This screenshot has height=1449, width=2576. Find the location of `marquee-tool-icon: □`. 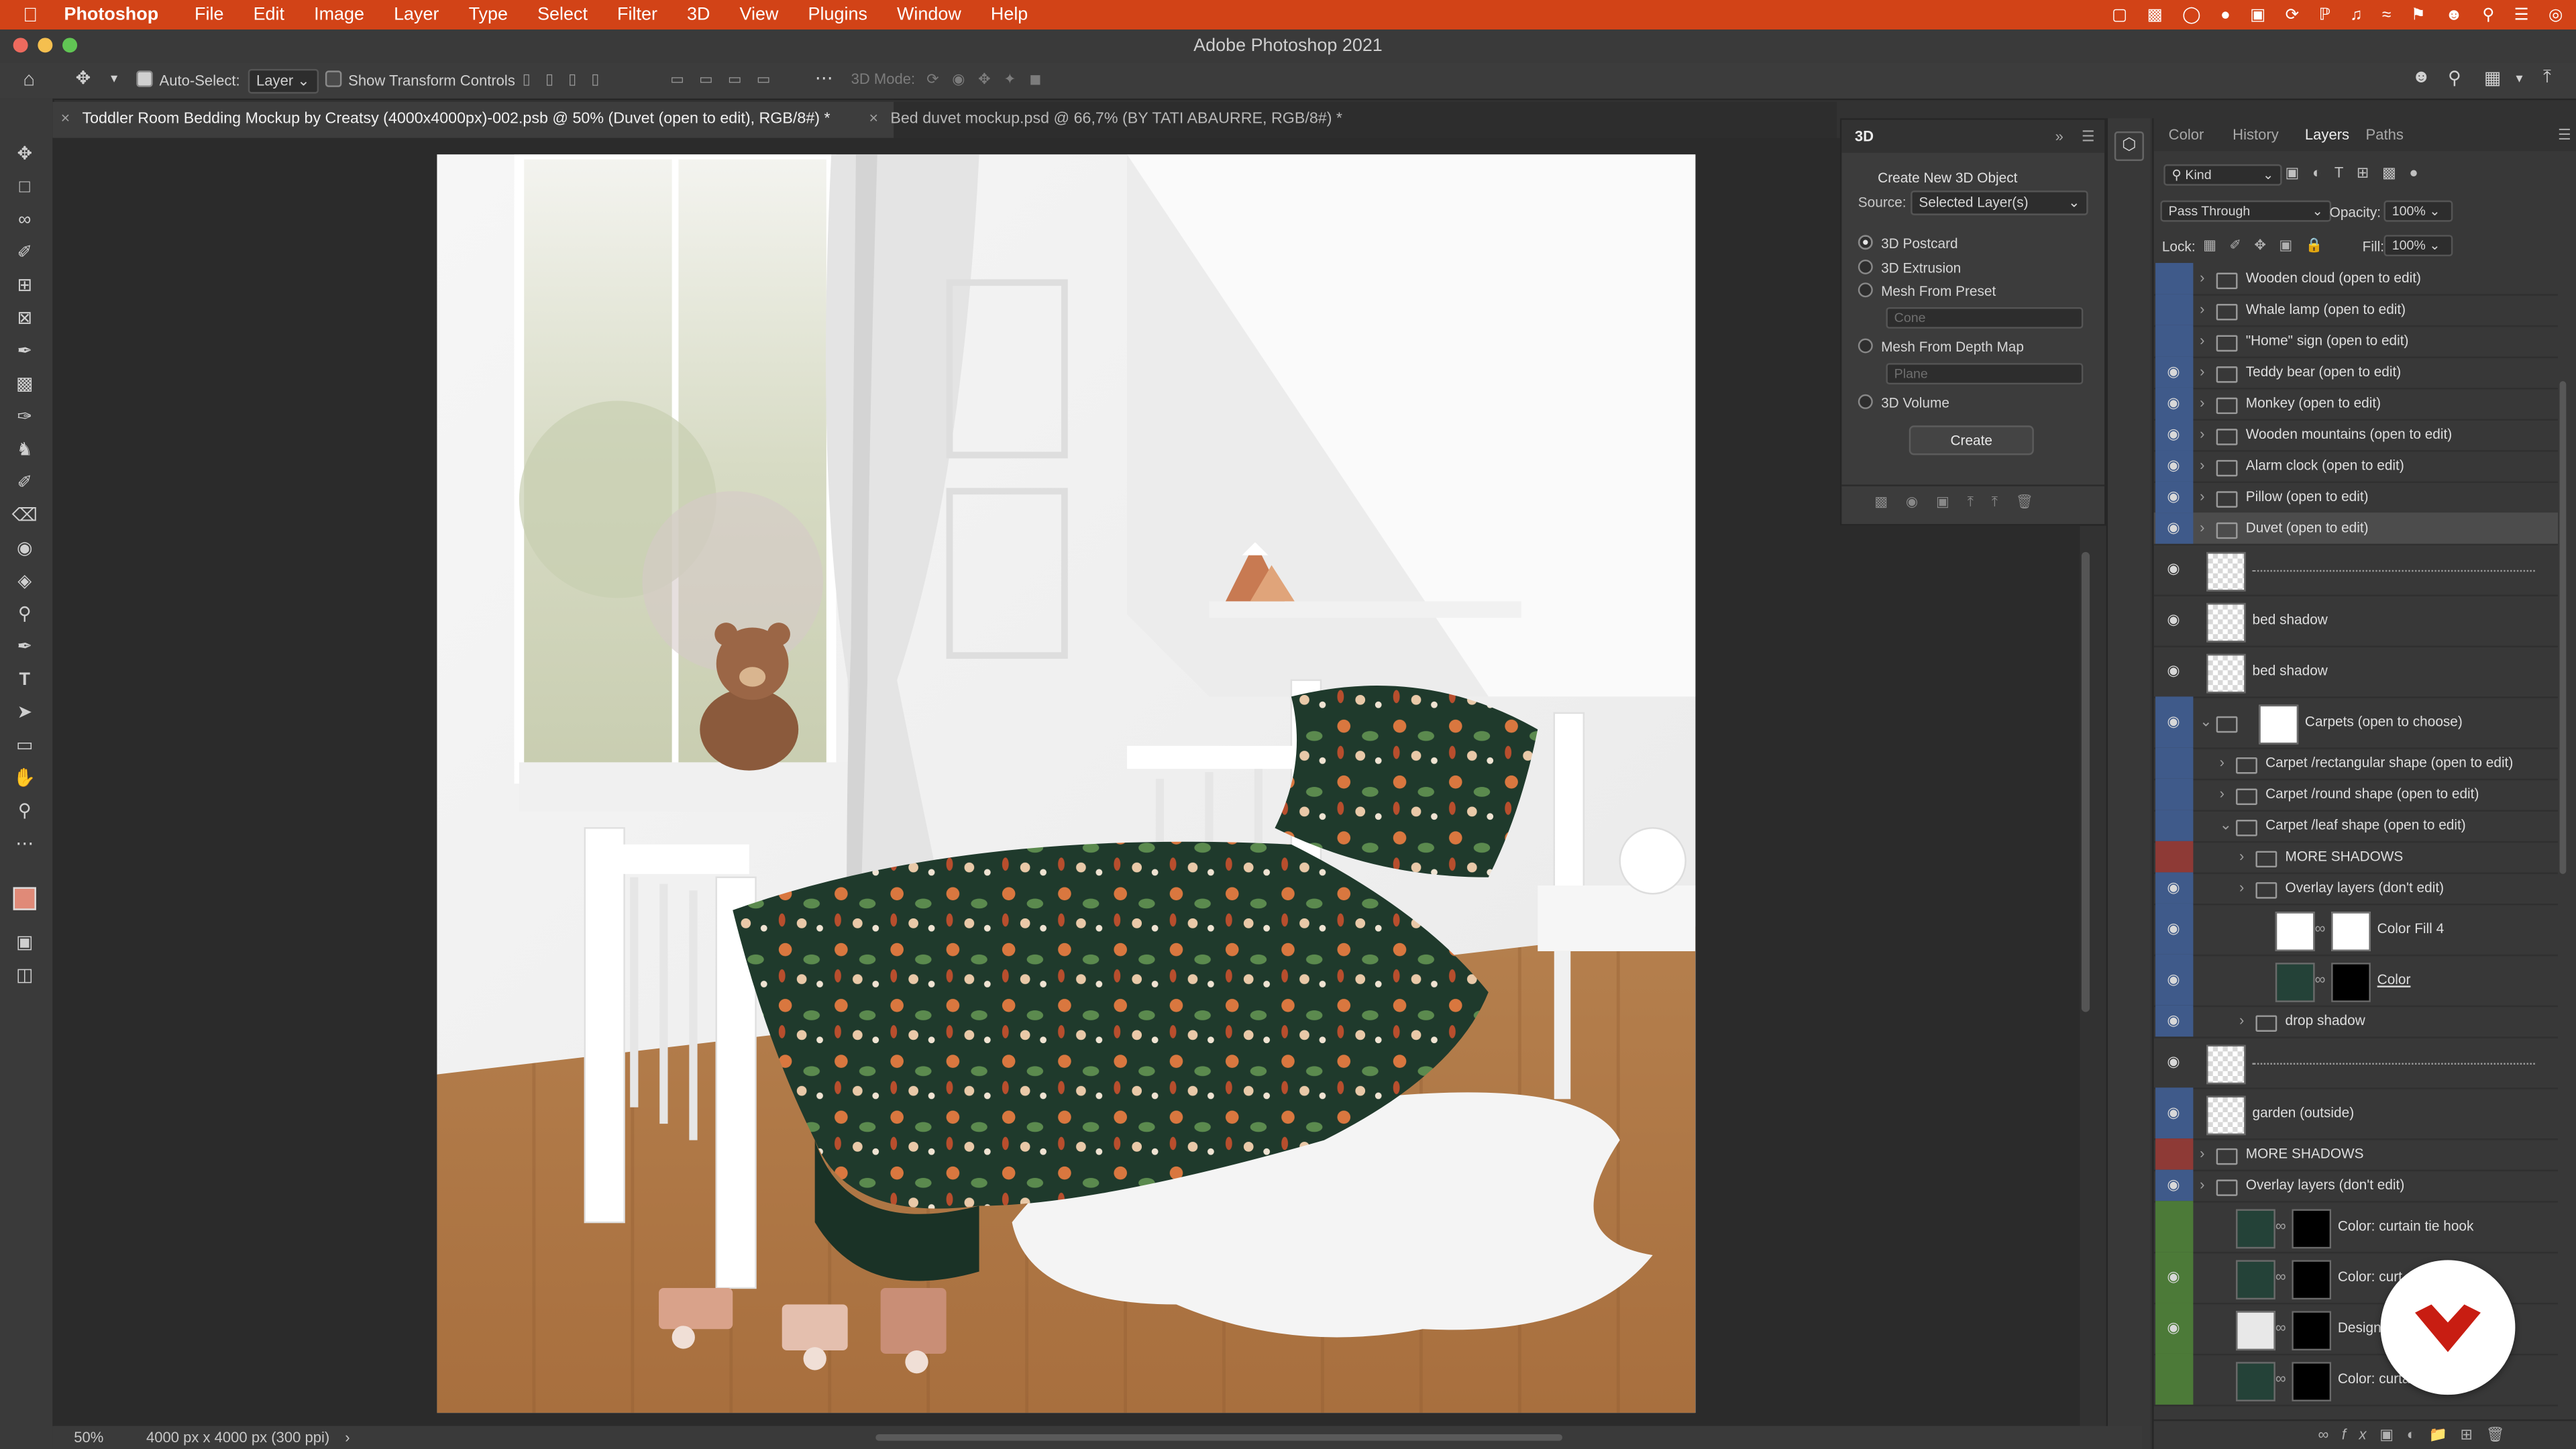

marquee-tool-icon: □ is located at coordinates (24, 187).